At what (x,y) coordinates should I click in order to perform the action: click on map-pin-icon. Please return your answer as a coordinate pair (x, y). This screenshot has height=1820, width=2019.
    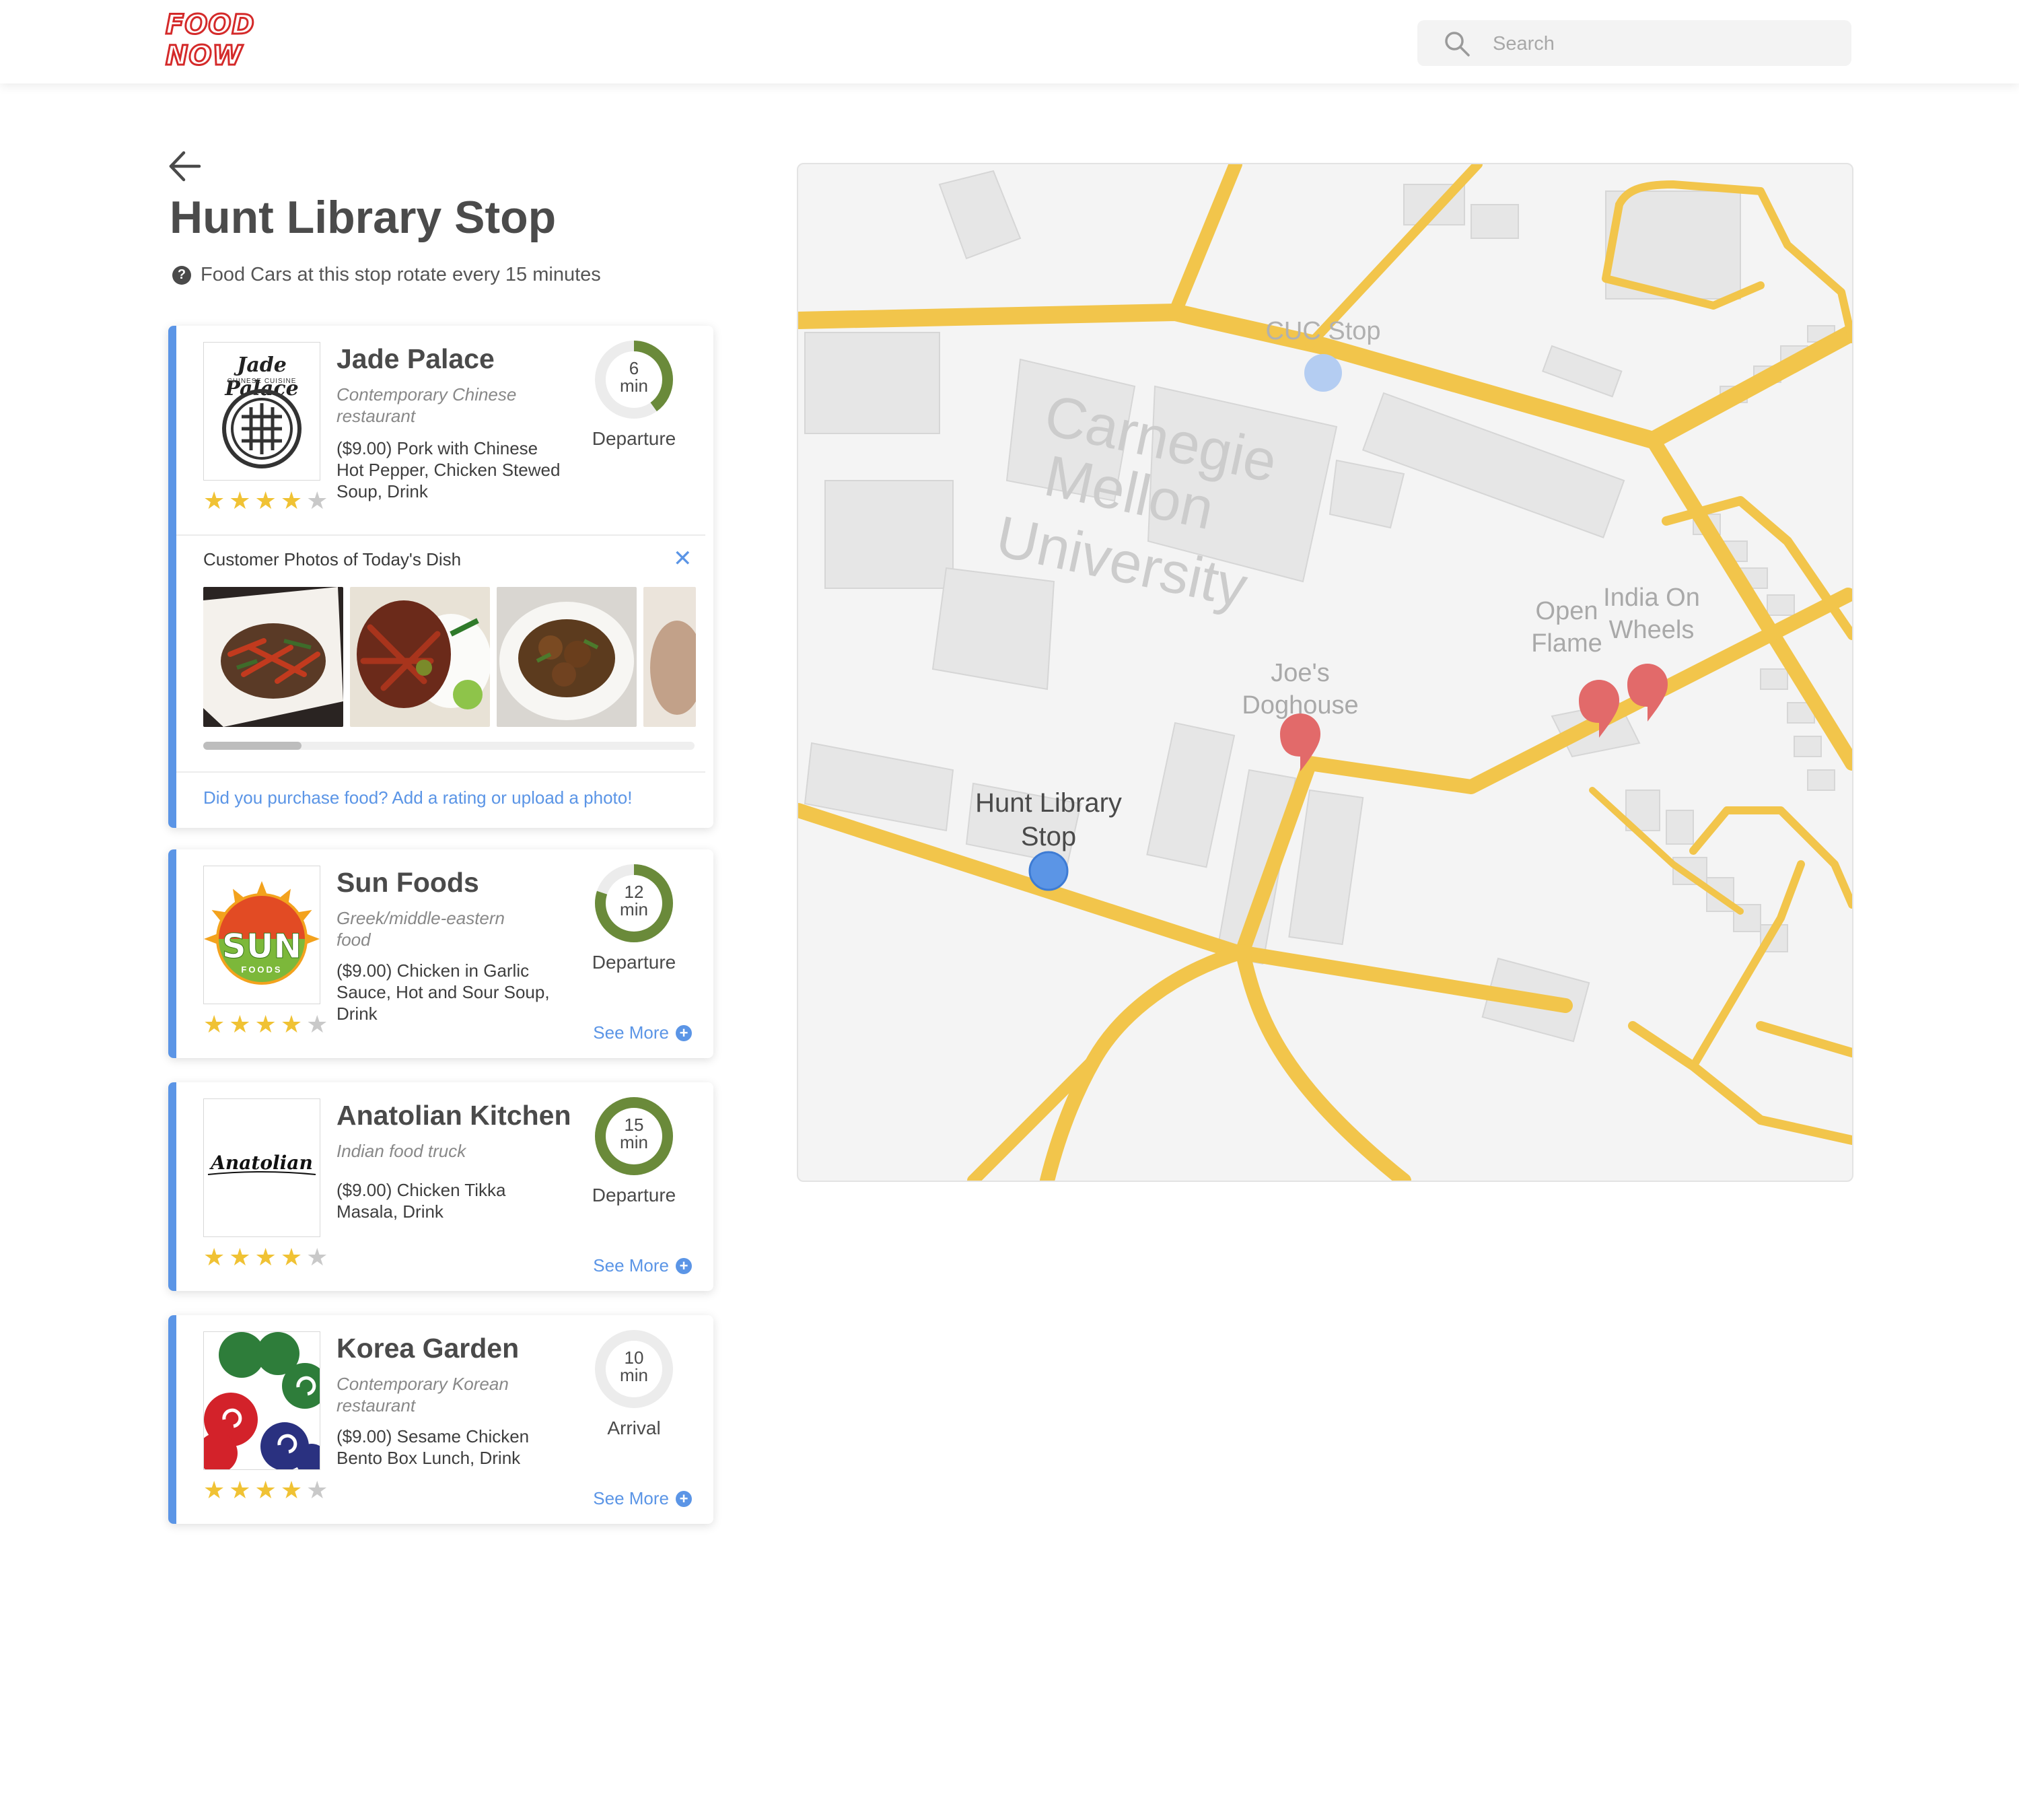
    Looking at the image, I should click on (1647, 693).